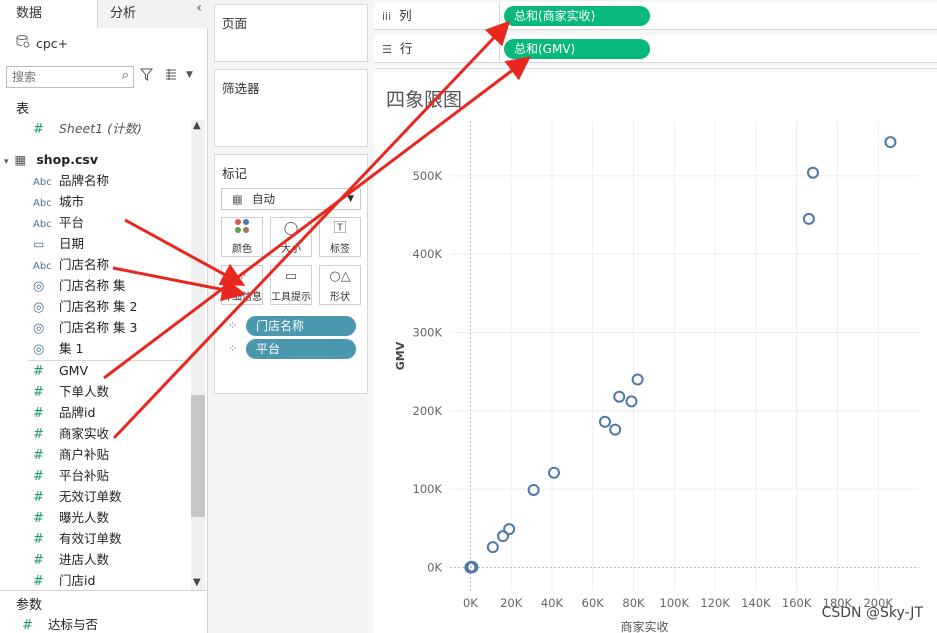 This screenshot has width=937, height=633. I want to click on field-label: 商家实收, so click(84, 433).